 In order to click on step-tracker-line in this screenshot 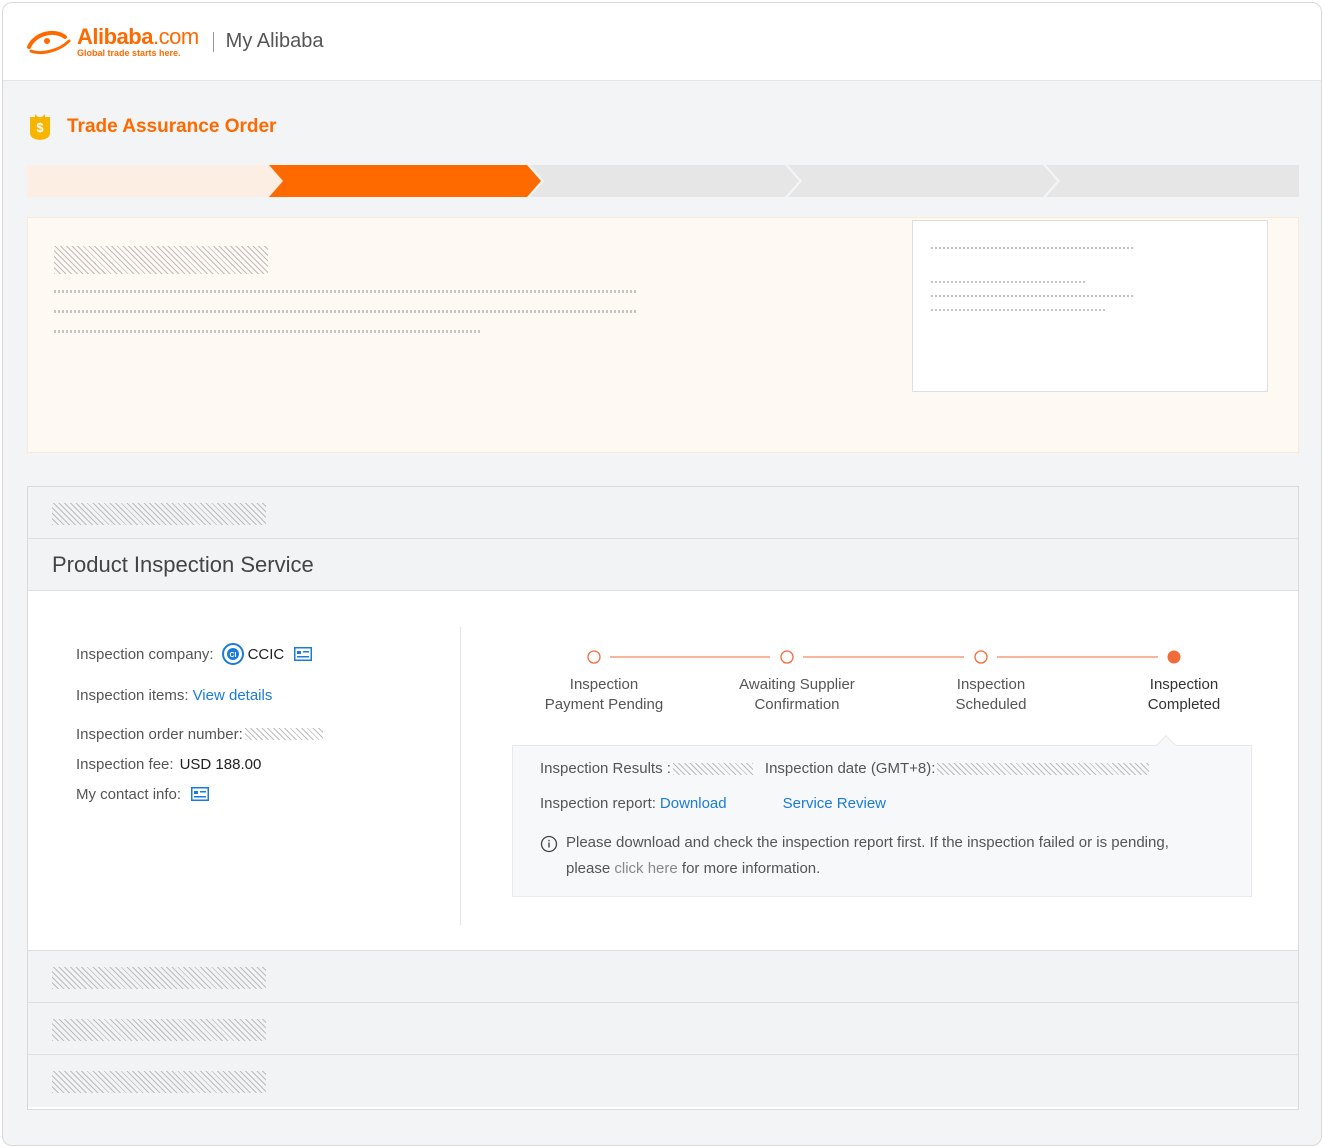, I will do `click(884, 657)`.